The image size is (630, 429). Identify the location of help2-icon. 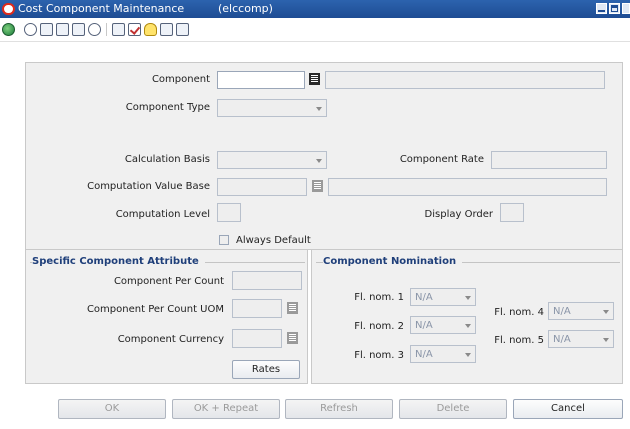
(94, 29).